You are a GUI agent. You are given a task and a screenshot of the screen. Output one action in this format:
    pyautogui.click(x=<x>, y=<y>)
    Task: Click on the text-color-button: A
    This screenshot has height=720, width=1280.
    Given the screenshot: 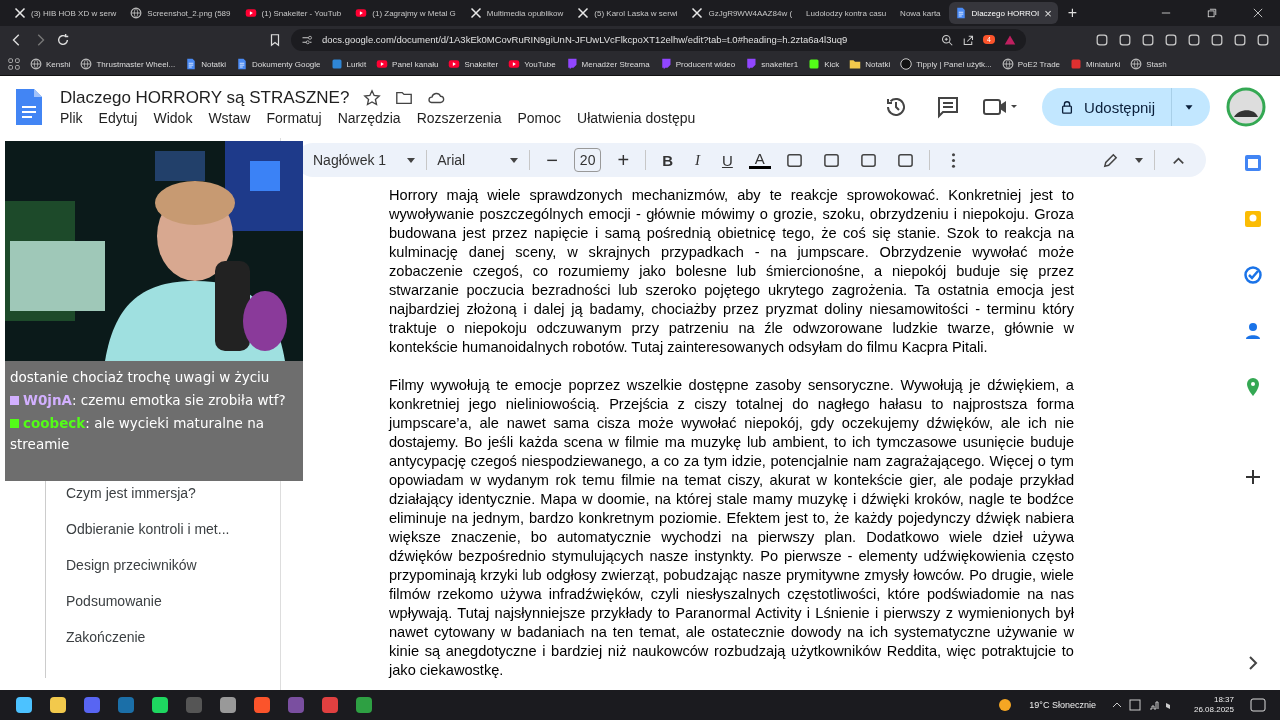 What is the action you would take?
    pyautogui.click(x=759, y=160)
    